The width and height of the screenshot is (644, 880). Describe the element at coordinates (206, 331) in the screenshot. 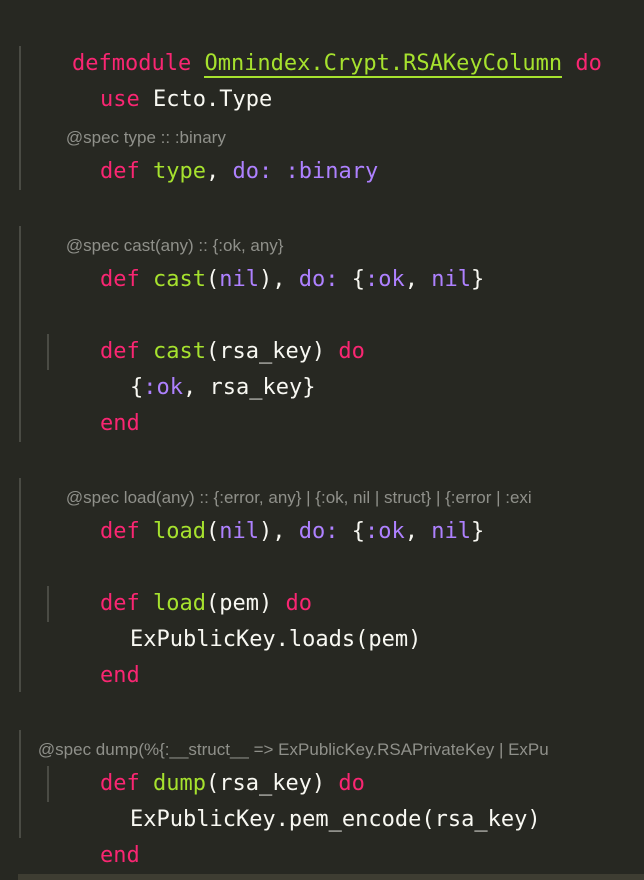

I see `code-line-def-cast-rsa-key: def cast(rsa_key) do` at that location.